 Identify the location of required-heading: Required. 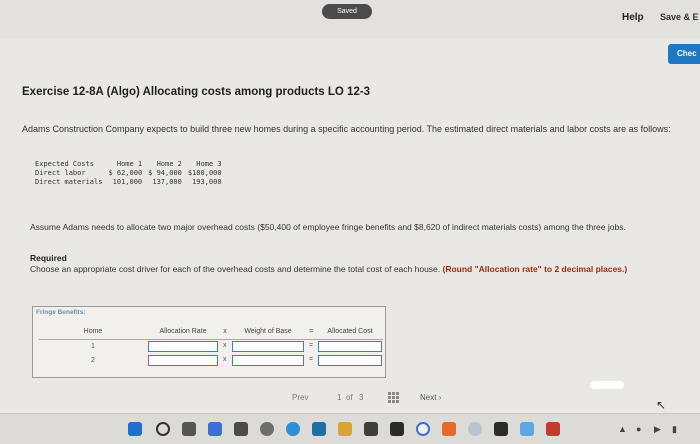
(48, 258).